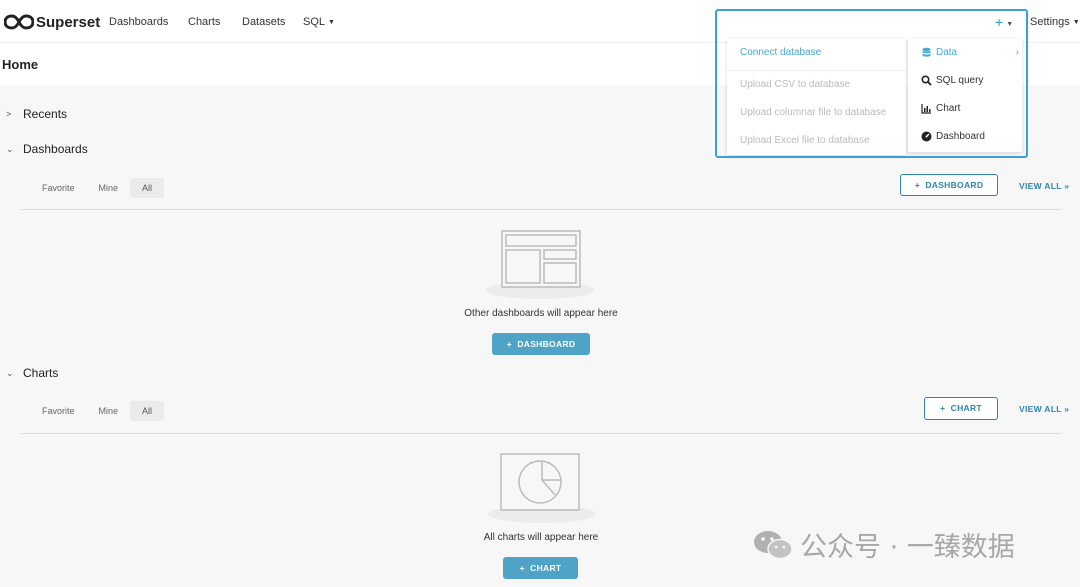 The height and width of the screenshot is (587, 1080). I want to click on dashboards-empty-text: Other dashboards will appear here, so click(541, 313).